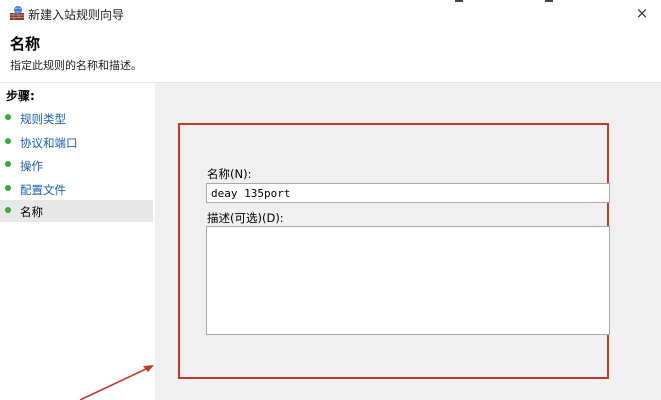 This screenshot has width=661, height=400. What do you see at coordinates (31, 166) in the screenshot?
I see `step-label: 操作` at bounding box center [31, 166].